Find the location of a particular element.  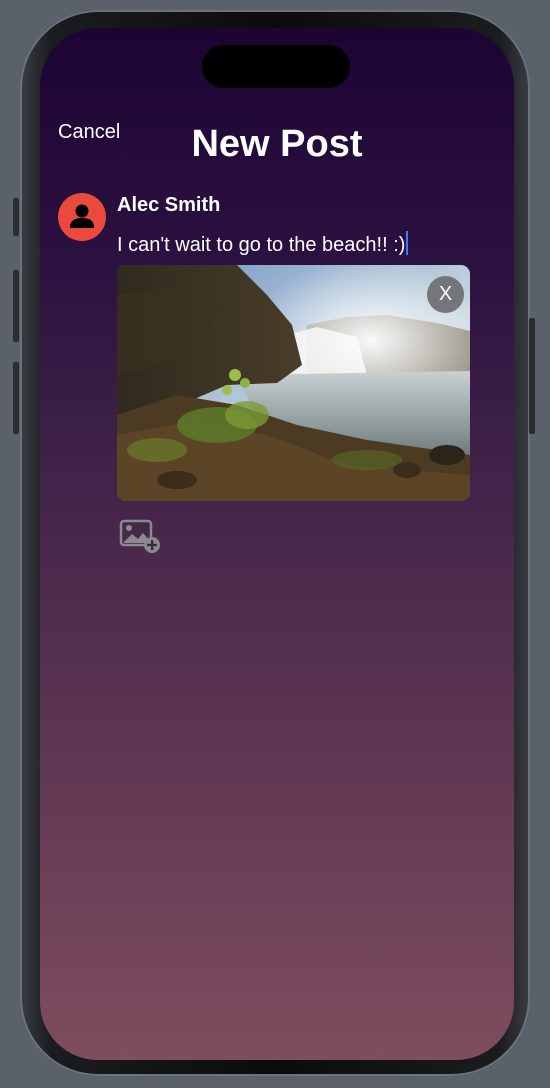

add-photo-button is located at coordinates (141, 536).